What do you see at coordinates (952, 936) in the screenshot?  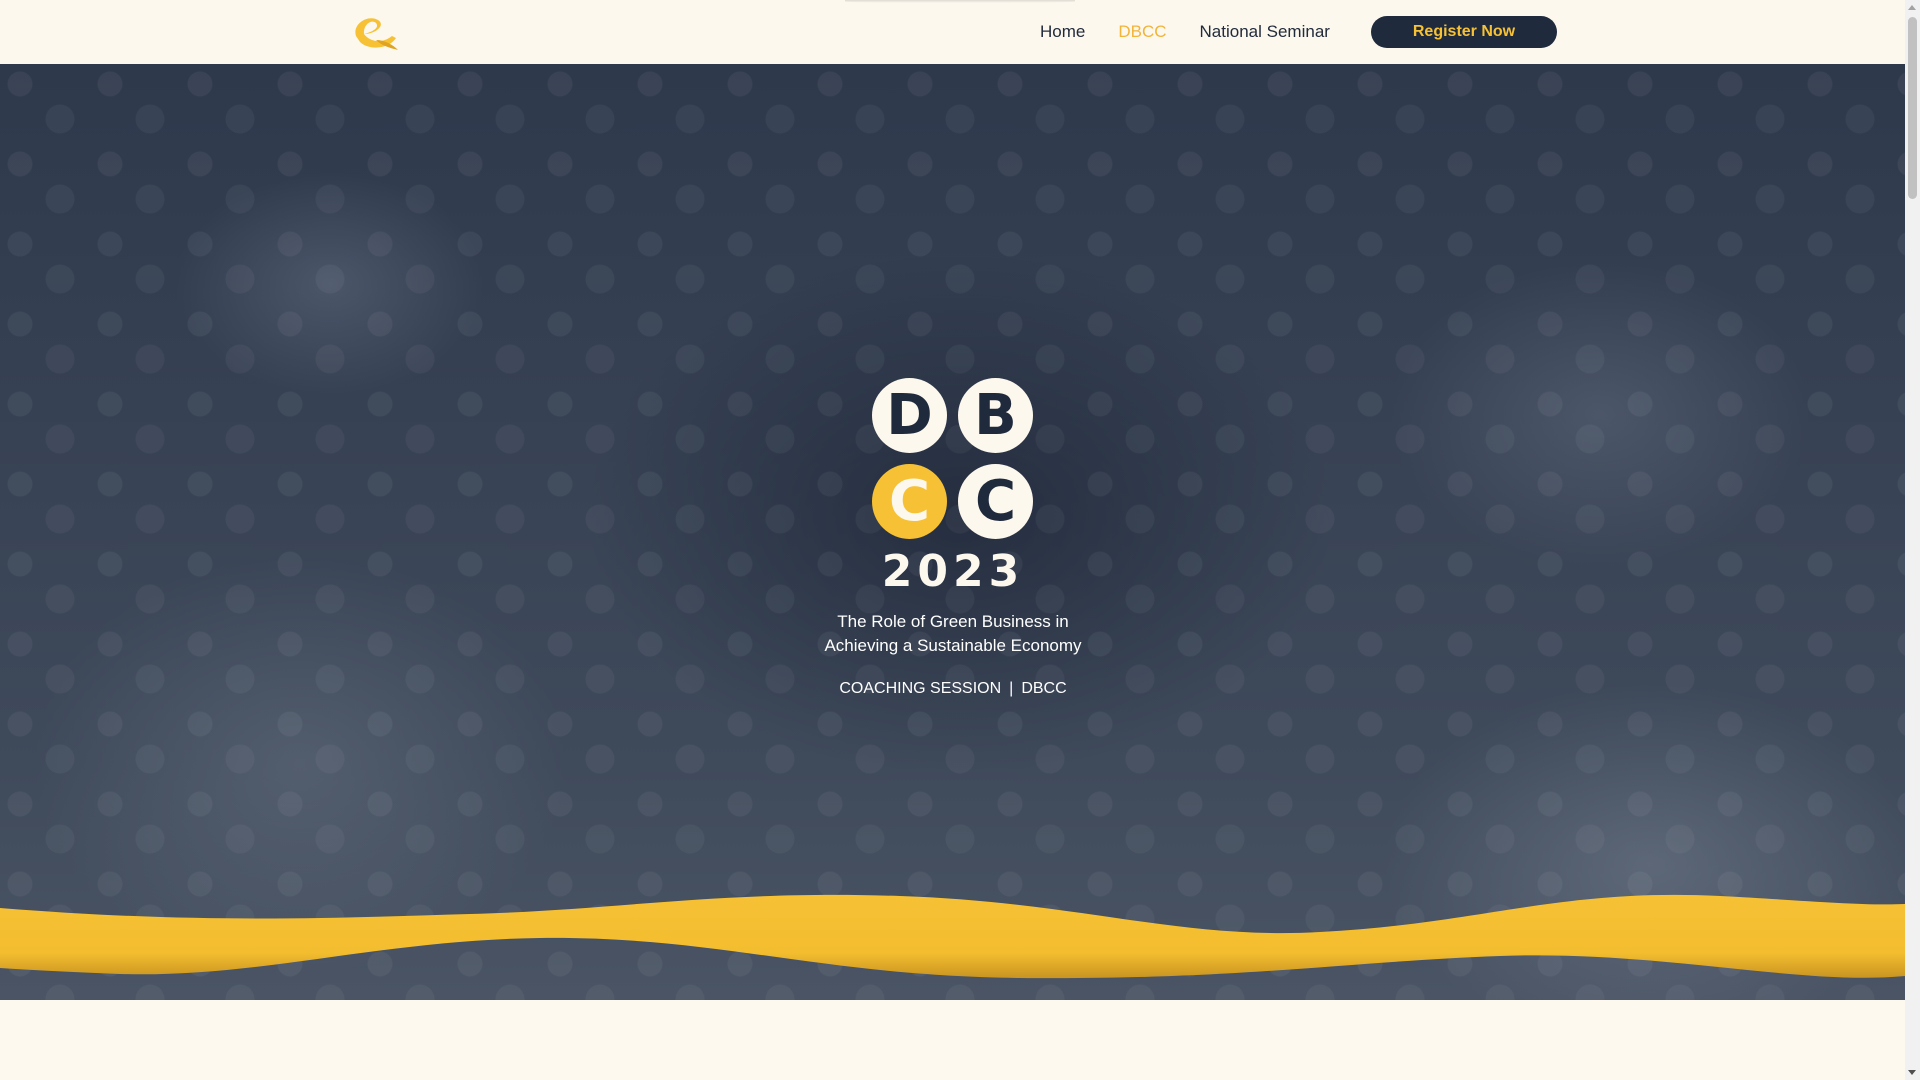 I see `yellow-wave-divider` at bounding box center [952, 936].